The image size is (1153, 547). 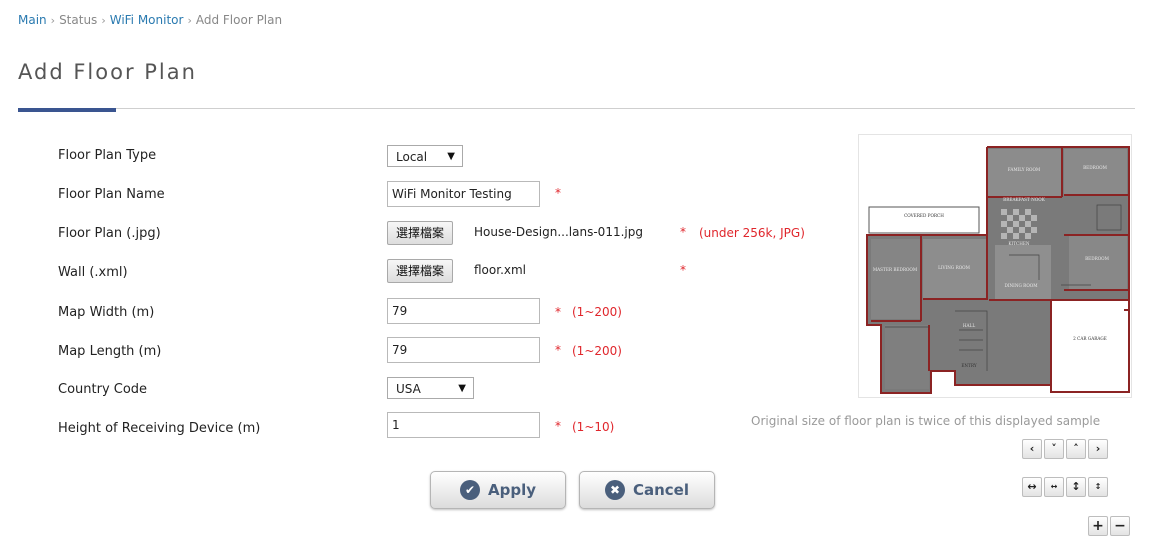 I want to click on stretch-height-button: ↕, so click(x=1076, y=487).